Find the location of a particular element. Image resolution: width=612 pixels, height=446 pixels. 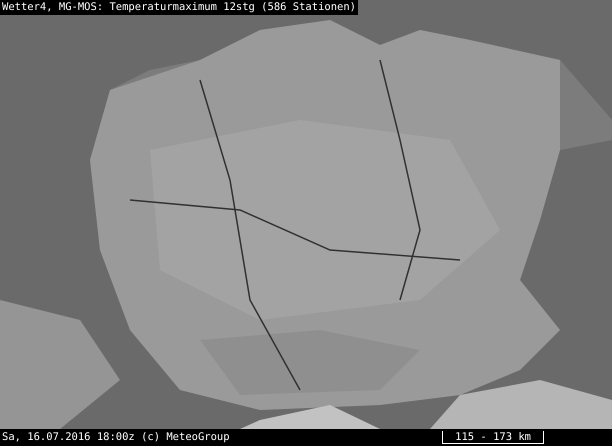

map-title: Wetter4, MG-MOS: Temperaturmaximum 12stg (586 Stationen) is located at coordinates (179, 7).